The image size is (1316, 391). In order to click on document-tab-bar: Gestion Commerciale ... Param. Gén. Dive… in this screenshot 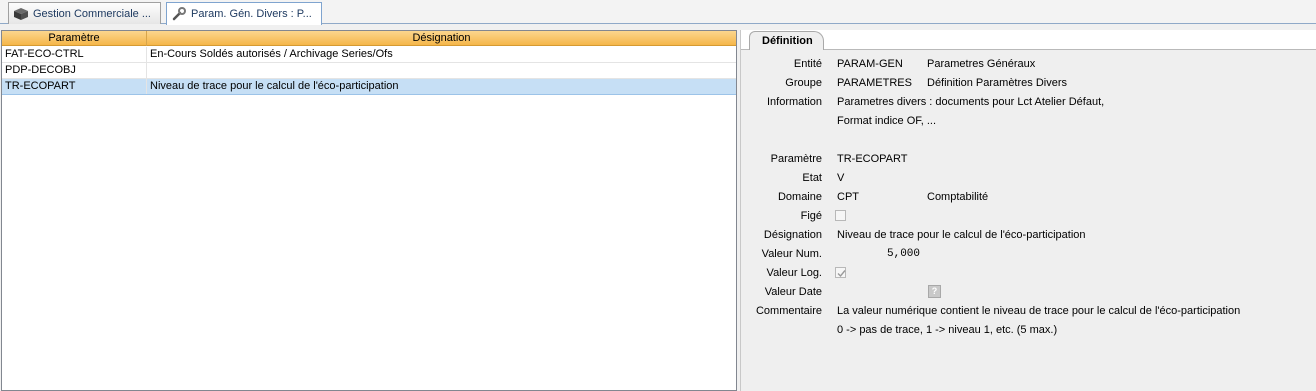, I will do `click(658, 12)`.